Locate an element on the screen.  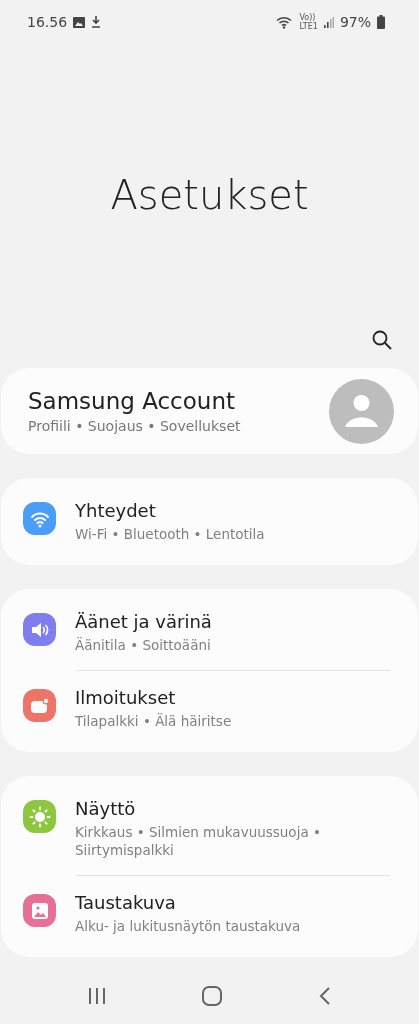
volte-label: Vo)) is located at coordinates (308, 17).